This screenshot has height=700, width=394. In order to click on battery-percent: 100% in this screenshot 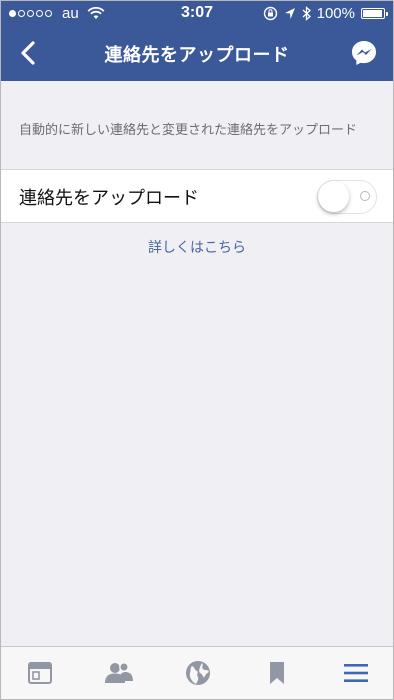, I will do `click(335, 13)`.